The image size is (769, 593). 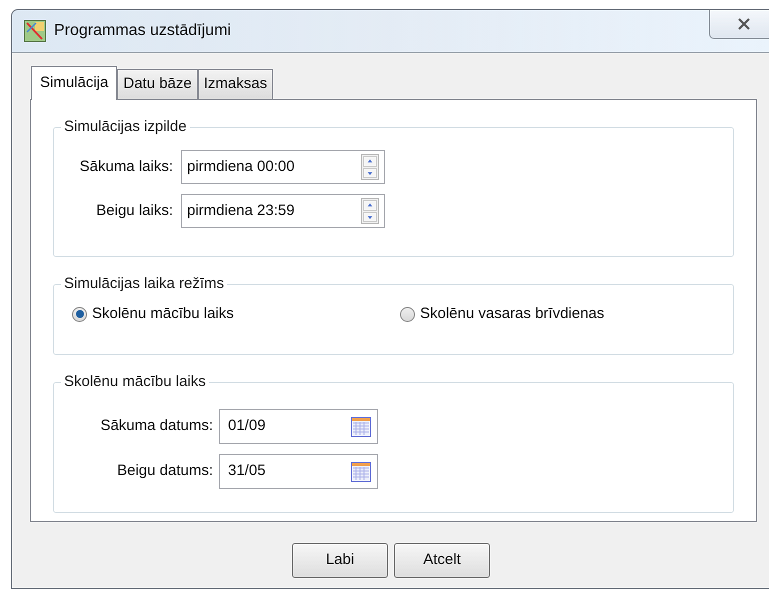 What do you see at coordinates (35, 31) in the screenshot?
I see `app-icon` at bounding box center [35, 31].